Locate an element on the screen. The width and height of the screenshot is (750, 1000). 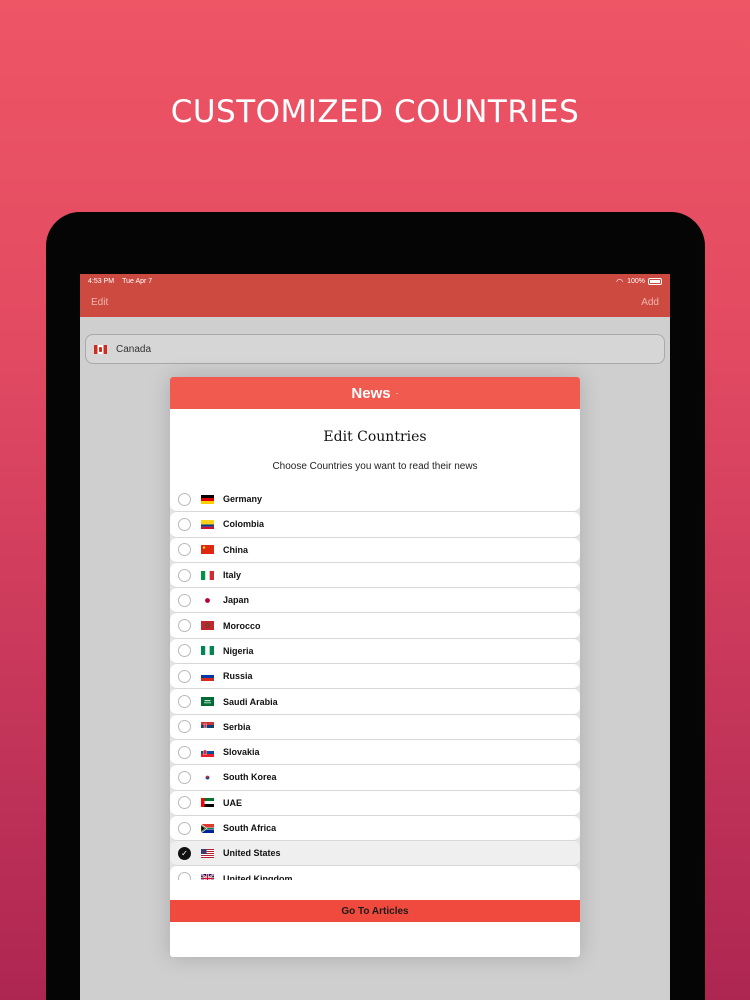
sk-flag-icon is located at coordinates (207, 752).